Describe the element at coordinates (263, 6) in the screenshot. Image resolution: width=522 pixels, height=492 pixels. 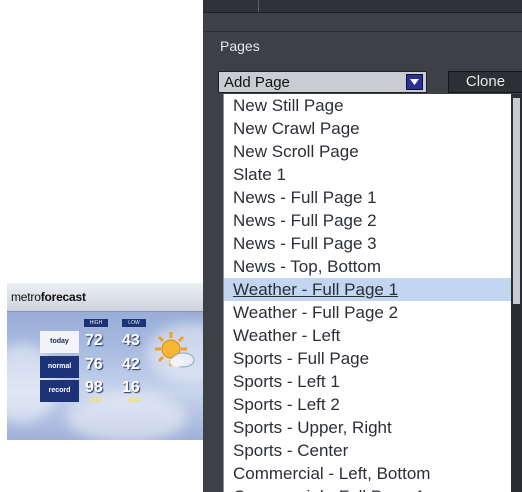
I see `toolbar-separator` at that location.